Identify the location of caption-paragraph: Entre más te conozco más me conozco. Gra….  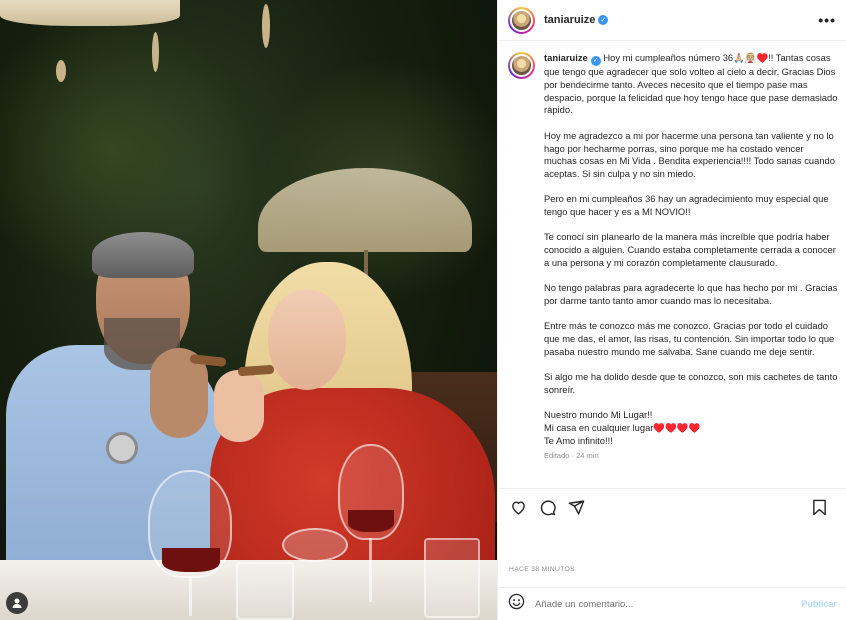
(689, 338).